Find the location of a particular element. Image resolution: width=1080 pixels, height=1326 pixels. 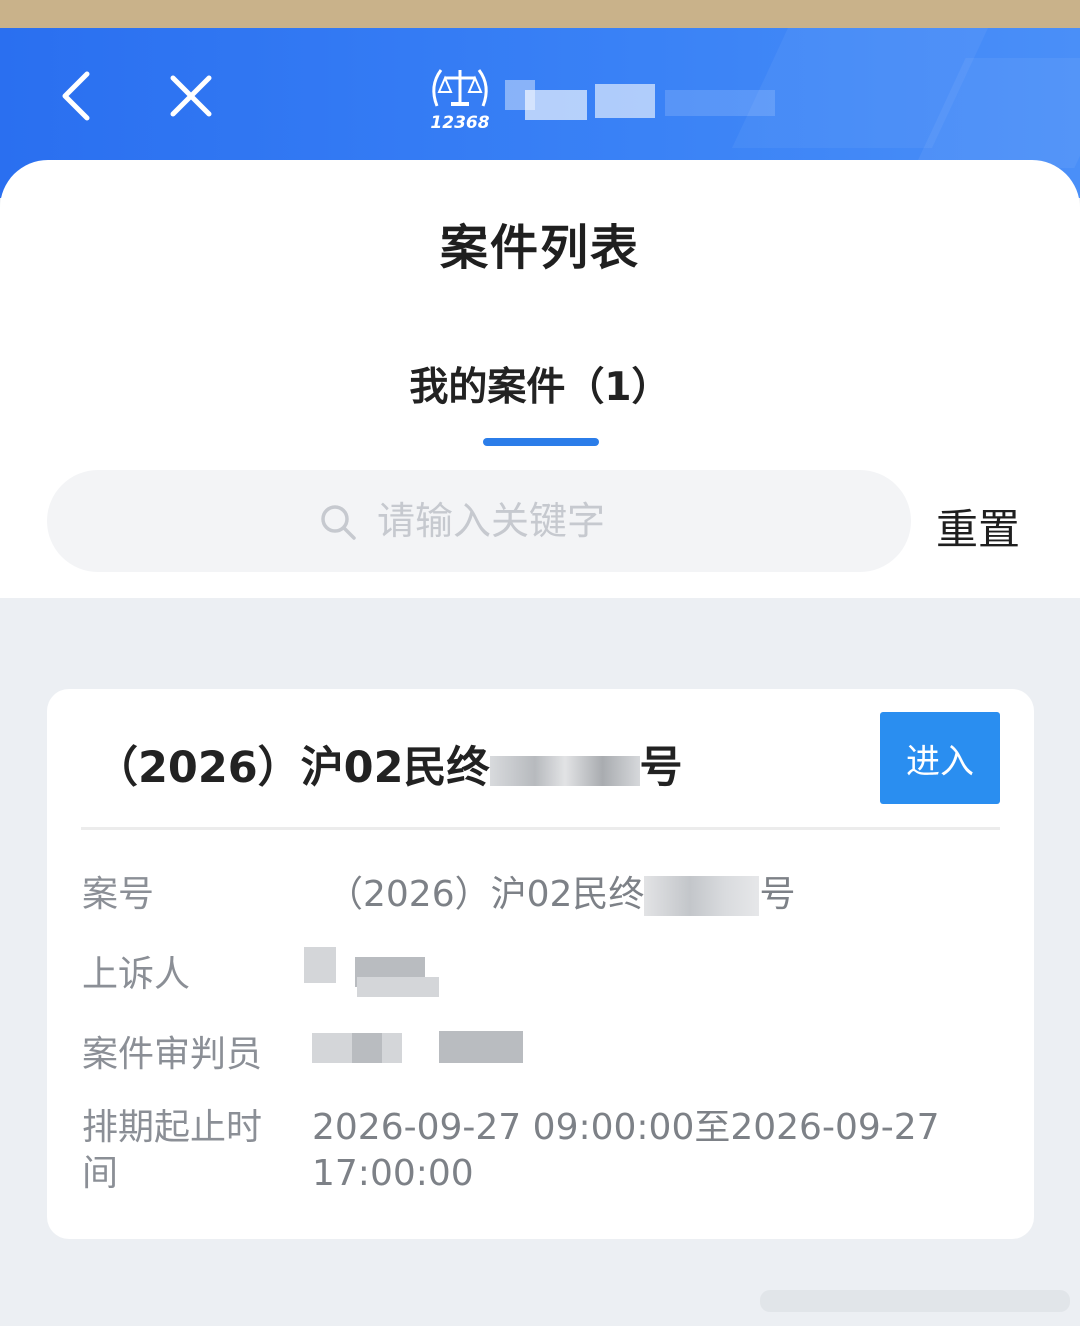

case-title-prefix: （2026）沪02民终 is located at coordinates (292, 768).